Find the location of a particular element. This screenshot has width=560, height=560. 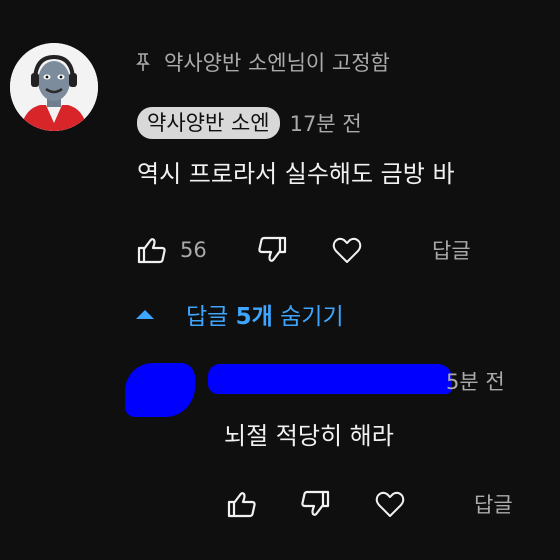

reply-like-button is located at coordinates (242, 504).